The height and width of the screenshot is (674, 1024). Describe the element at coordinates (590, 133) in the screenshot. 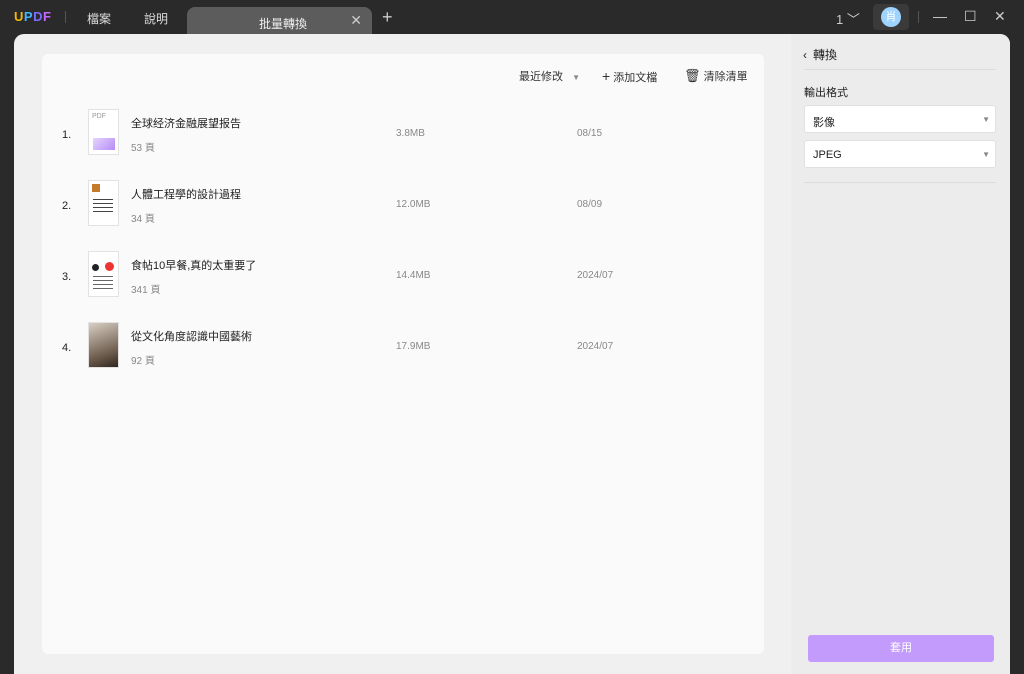

I see `file-date: 08/15` at that location.